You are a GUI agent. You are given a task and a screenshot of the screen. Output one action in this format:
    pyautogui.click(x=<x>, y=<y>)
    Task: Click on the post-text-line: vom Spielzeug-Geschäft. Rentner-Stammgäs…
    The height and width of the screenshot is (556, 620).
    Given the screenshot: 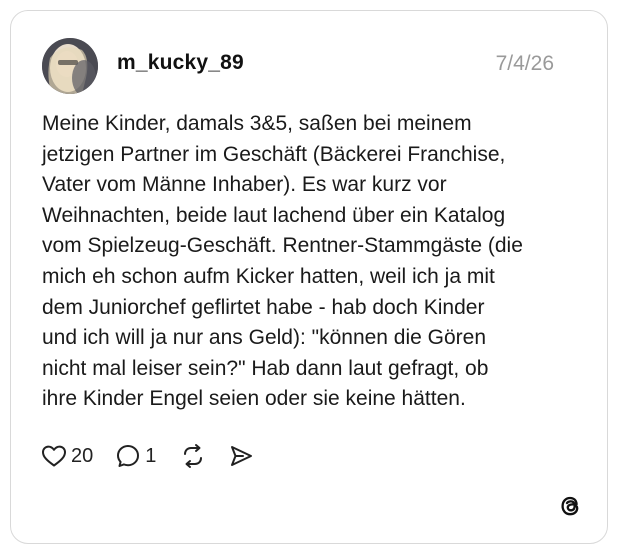 What is the action you would take?
    pyautogui.click(x=282, y=246)
    